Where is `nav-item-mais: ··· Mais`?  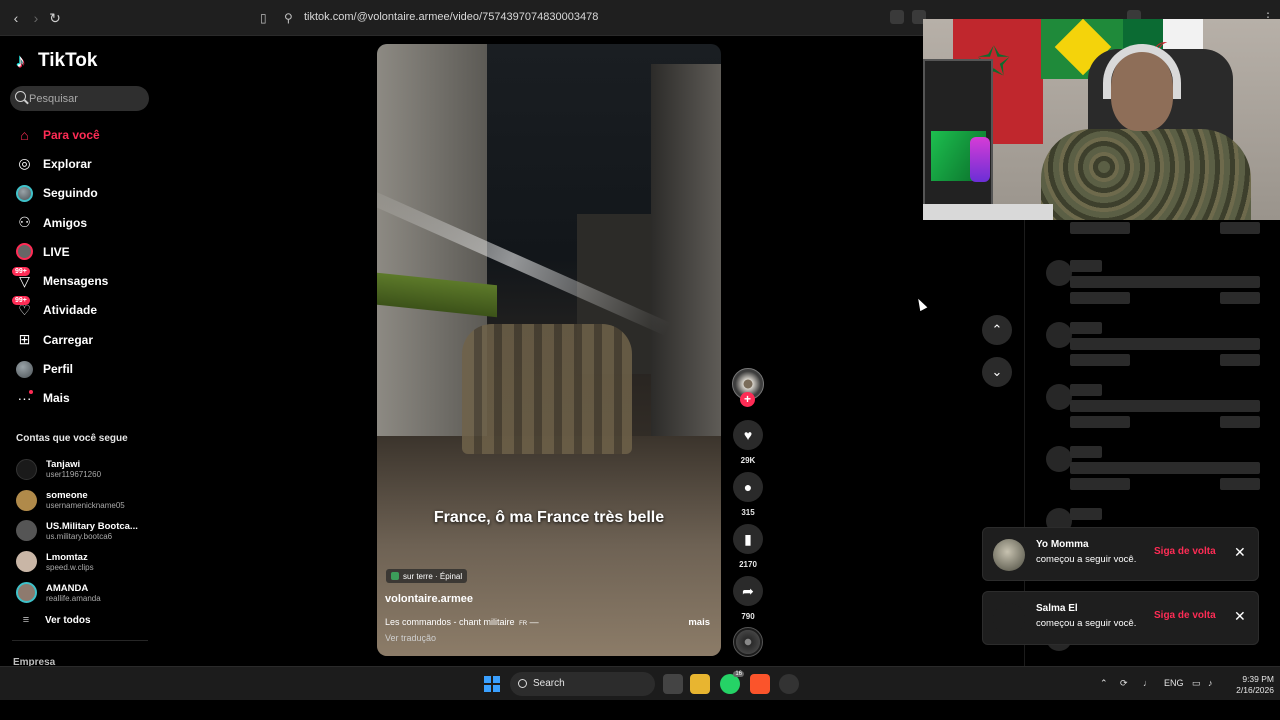 nav-item-mais: ··· Mais is located at coordinates (80, 398).